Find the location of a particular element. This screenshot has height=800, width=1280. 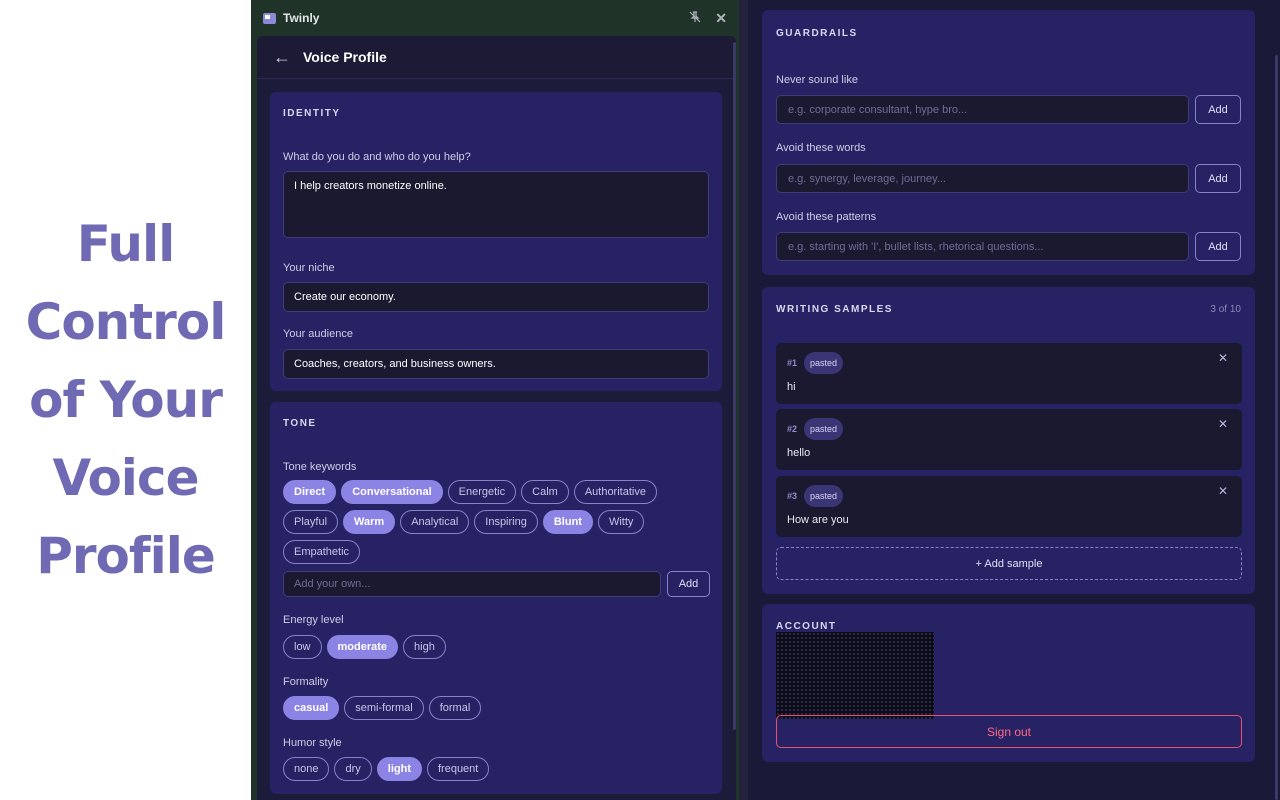

avoid-patterns-add-button: Add is located at coordinates (1218, 246).